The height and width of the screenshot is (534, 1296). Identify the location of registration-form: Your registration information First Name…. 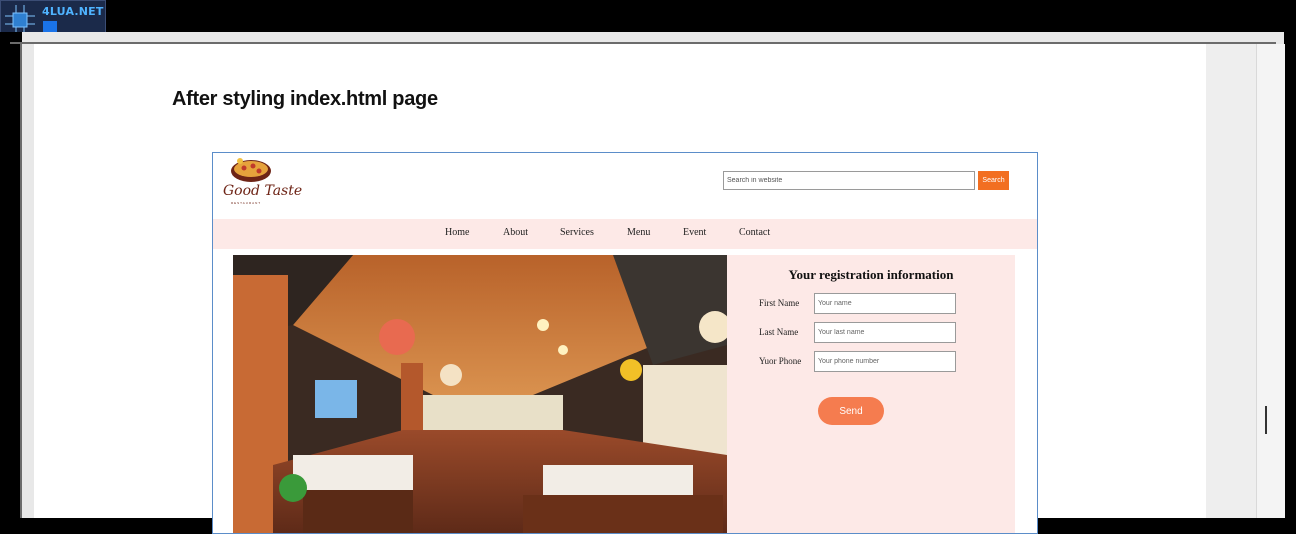
(871, 394).